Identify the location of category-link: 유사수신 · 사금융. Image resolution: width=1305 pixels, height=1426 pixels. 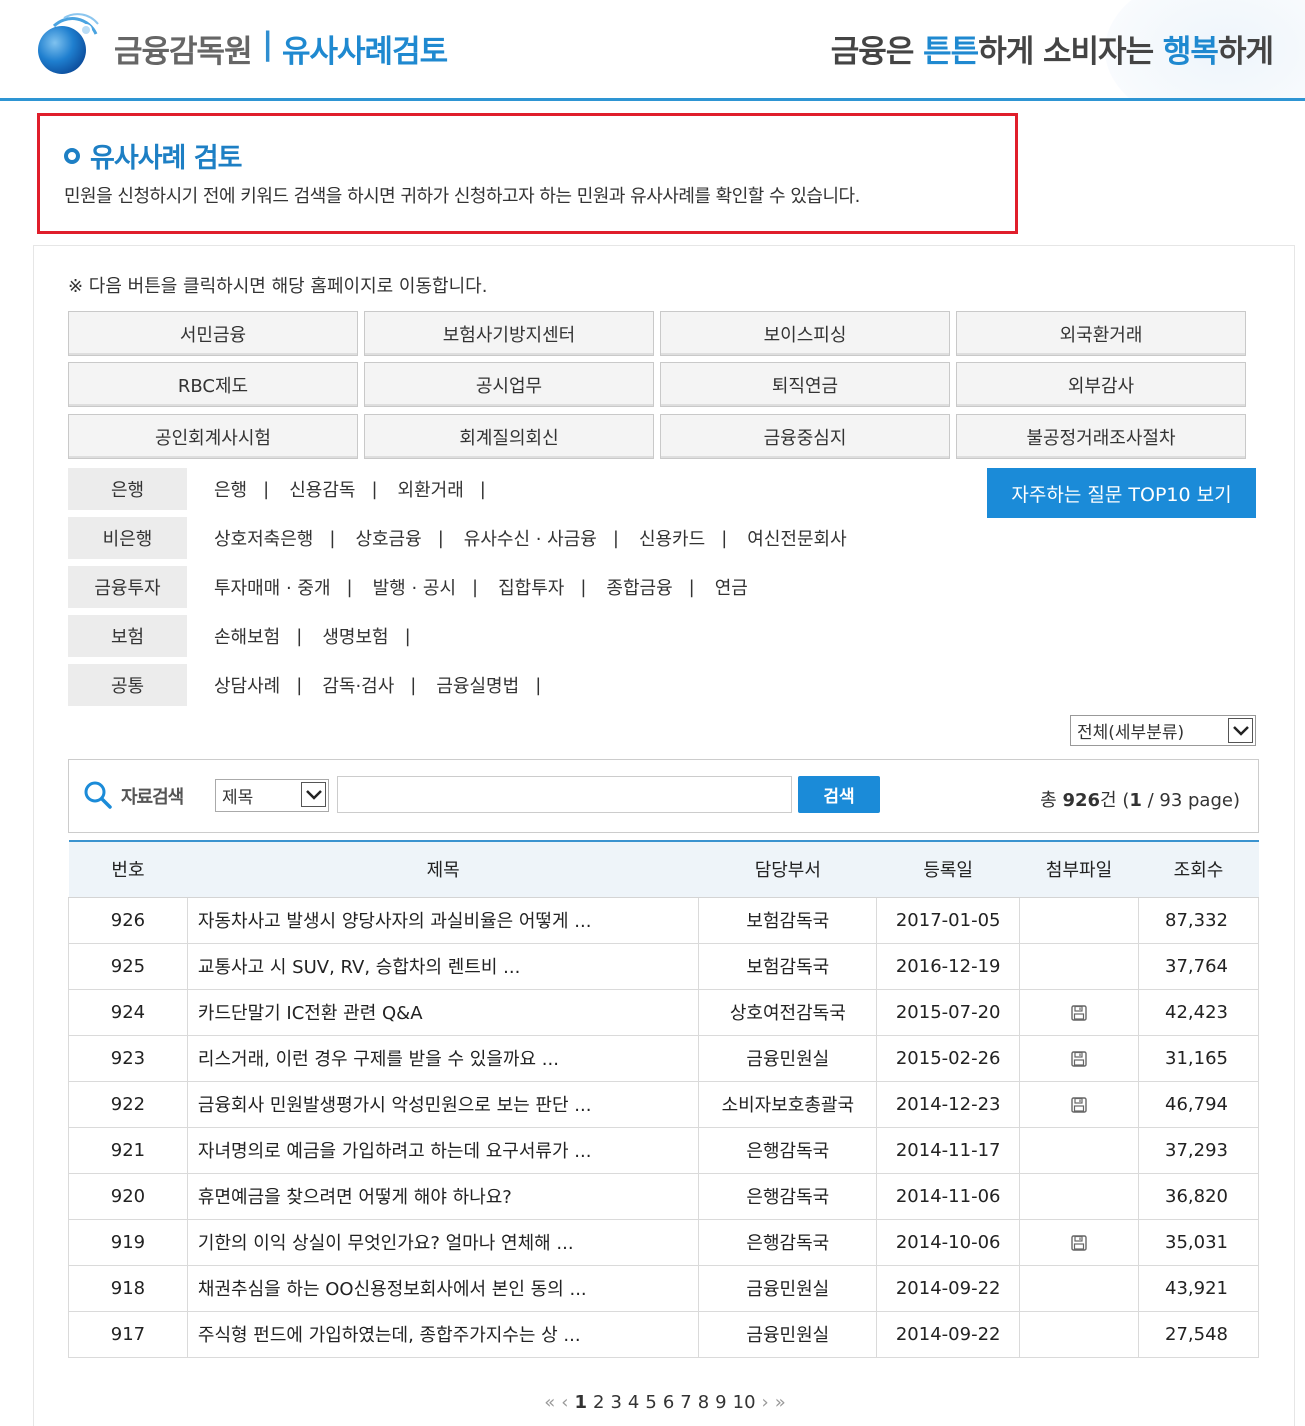
(530, 538).